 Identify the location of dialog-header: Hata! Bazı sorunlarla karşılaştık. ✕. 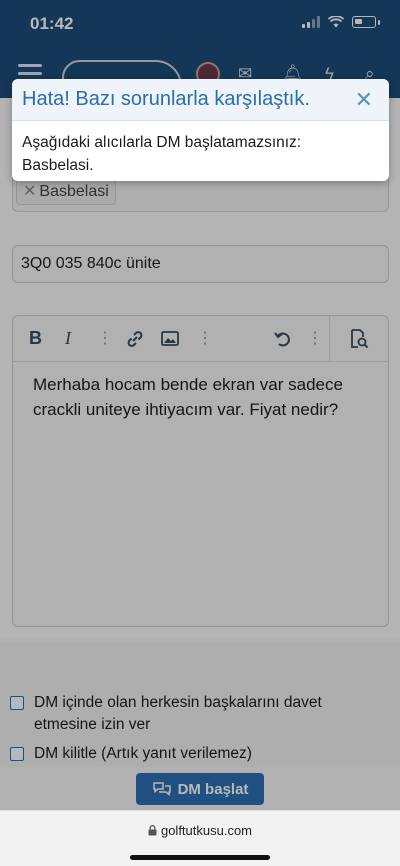
(200, 100).